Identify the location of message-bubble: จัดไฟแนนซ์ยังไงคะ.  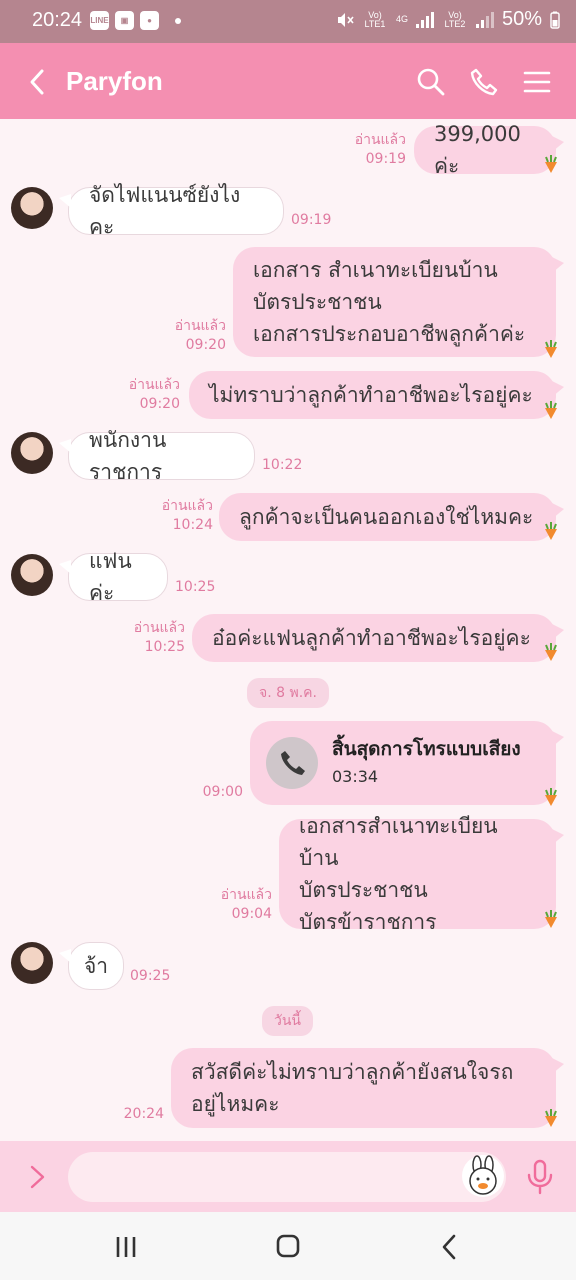
(171, 211).